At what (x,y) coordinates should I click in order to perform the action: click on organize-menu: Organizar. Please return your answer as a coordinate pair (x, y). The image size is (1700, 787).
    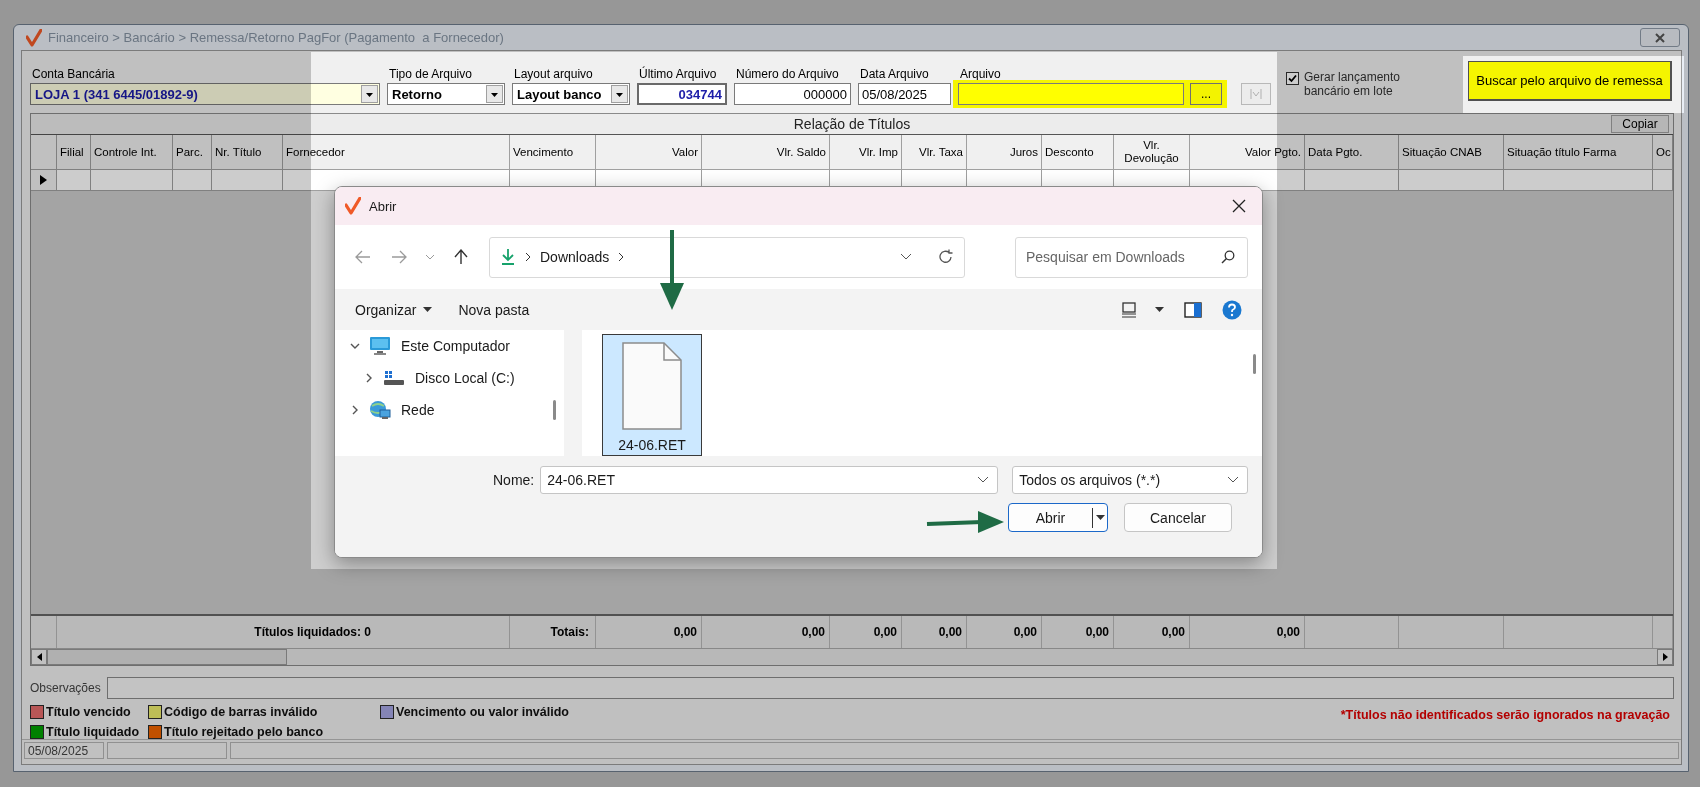
    Looking at the image, I should click on (394, 309).